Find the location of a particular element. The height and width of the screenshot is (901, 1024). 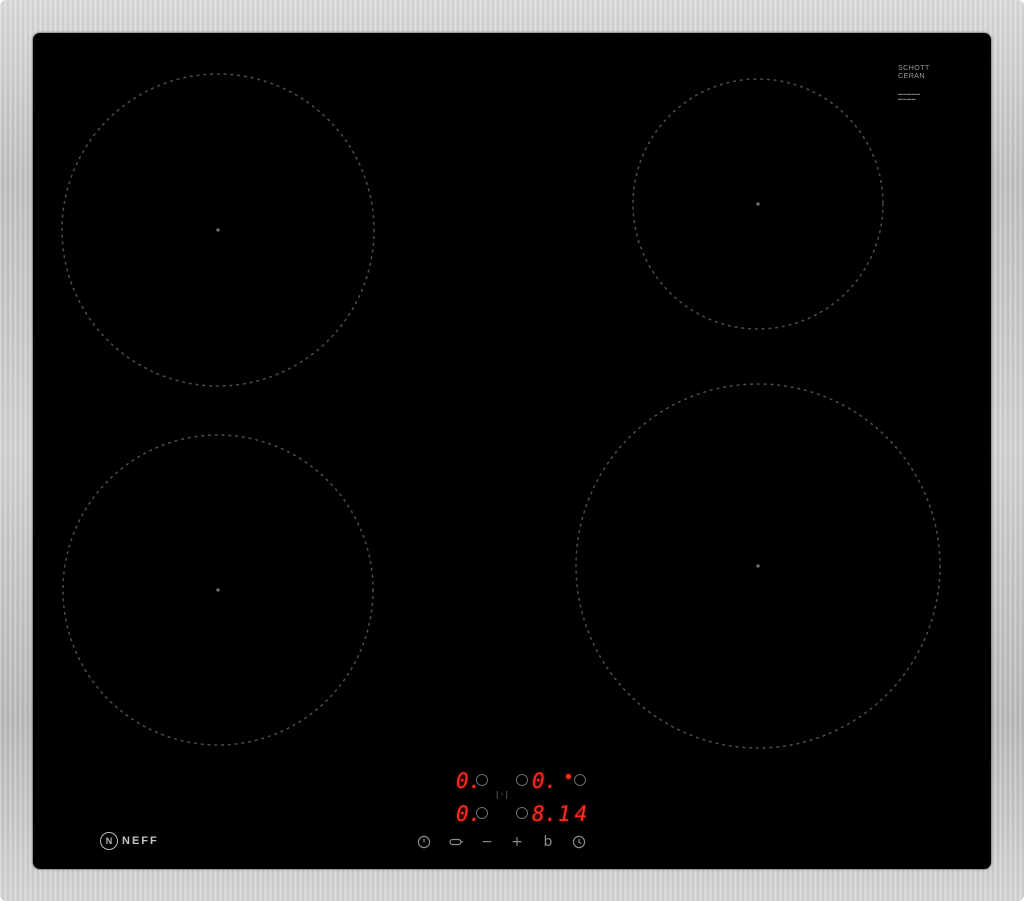

zone-link-icon: |◦| is located at coordinates (502, 794).